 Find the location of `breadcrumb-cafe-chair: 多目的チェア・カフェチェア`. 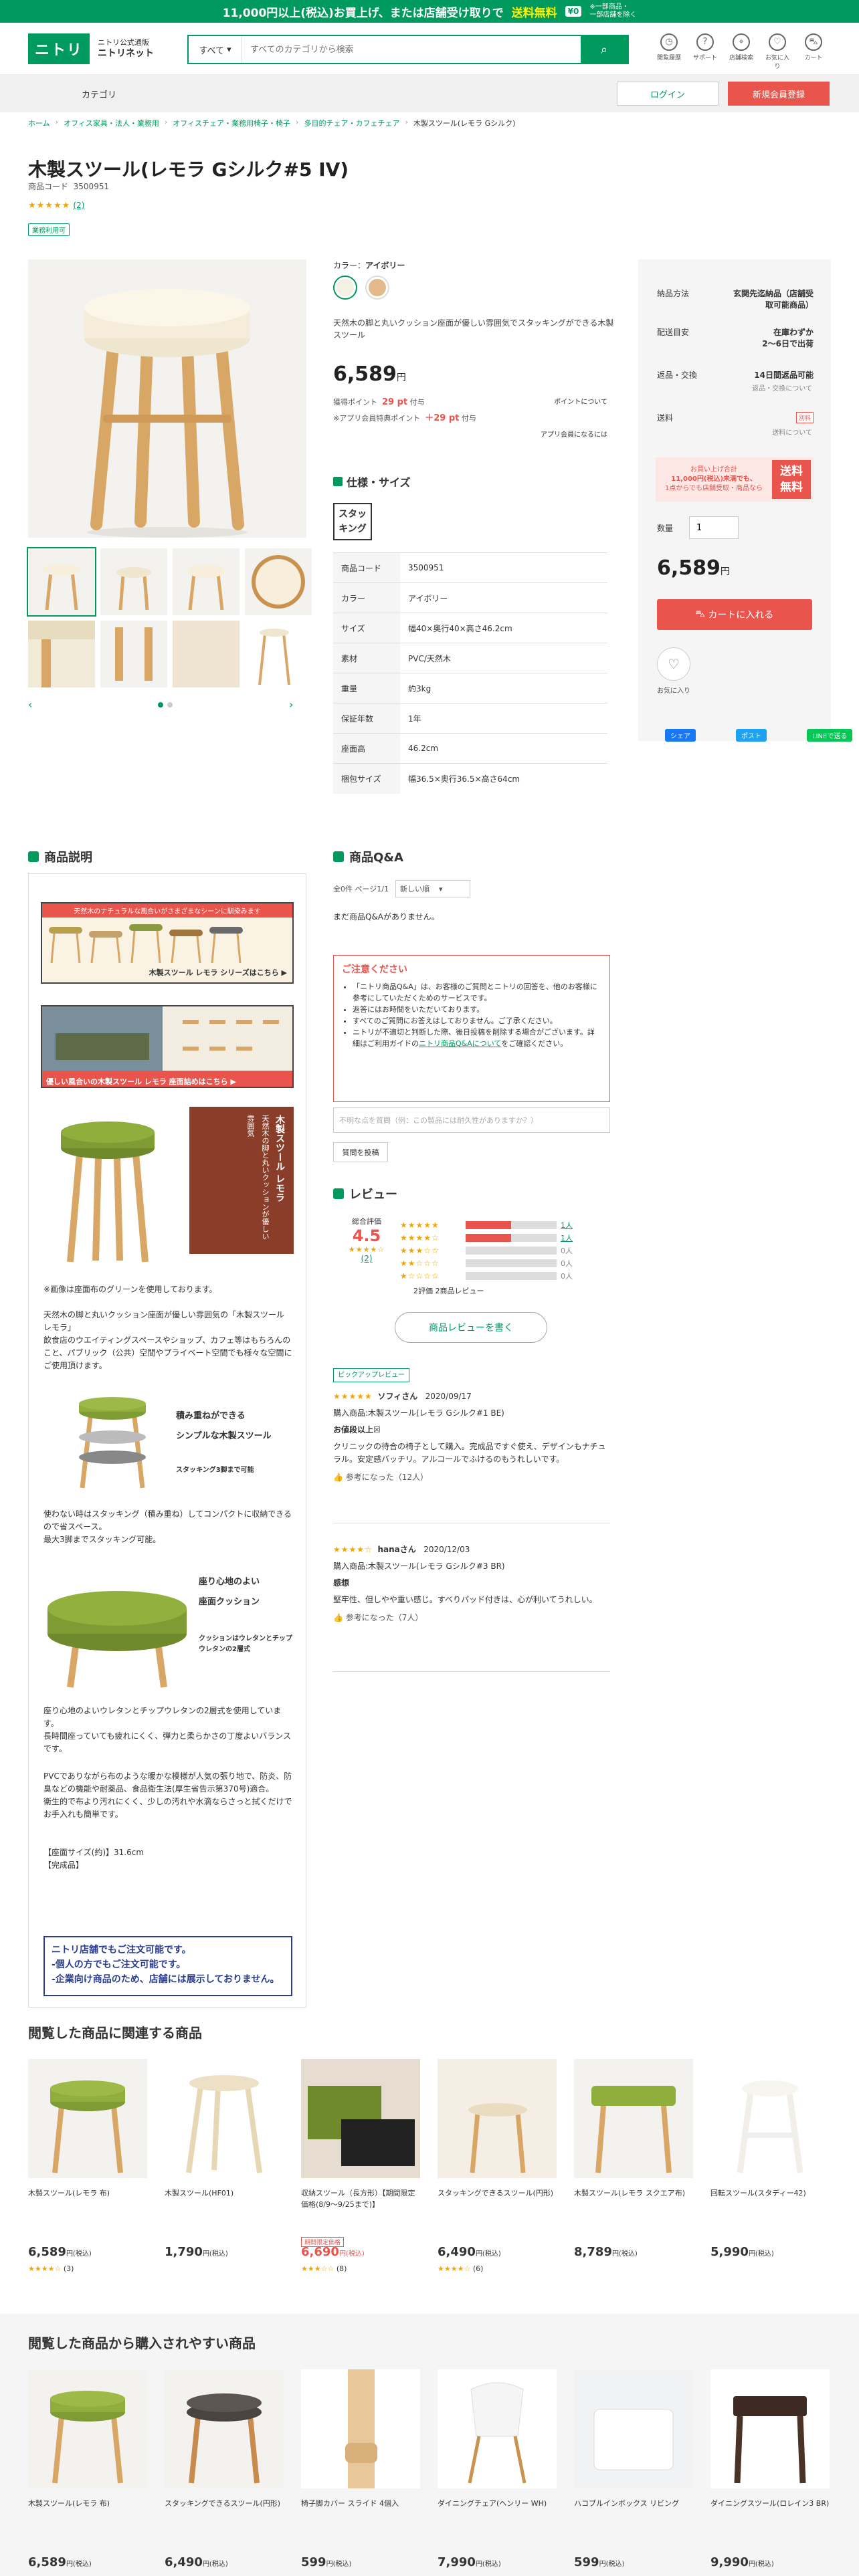

breadcrumb-cafe-chair: 多目的チェア・カフェチェア is located at coordinates (351, 123).